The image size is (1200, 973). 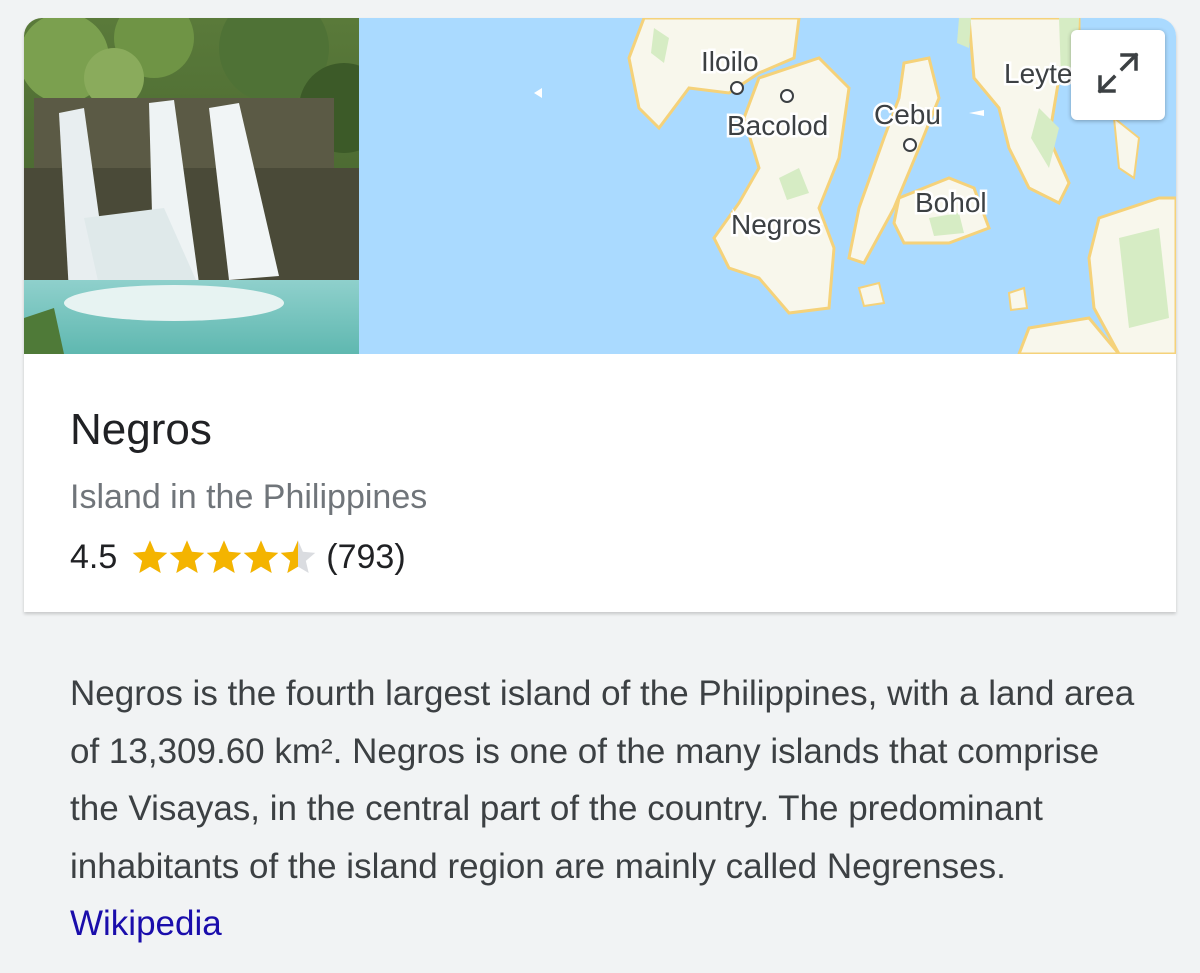 I want to click on rating-row: 4.5 (793), so click(x=238, y=557).